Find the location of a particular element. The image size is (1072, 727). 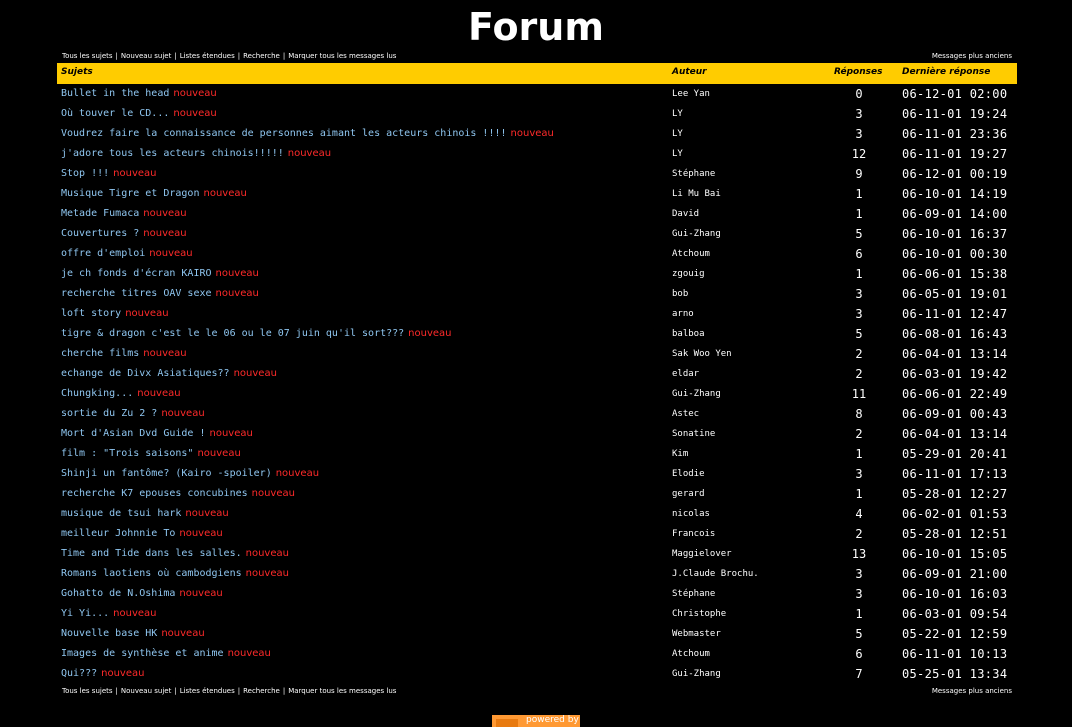

topic-link: cherche films nouveau is located at coordinates (124, 353).